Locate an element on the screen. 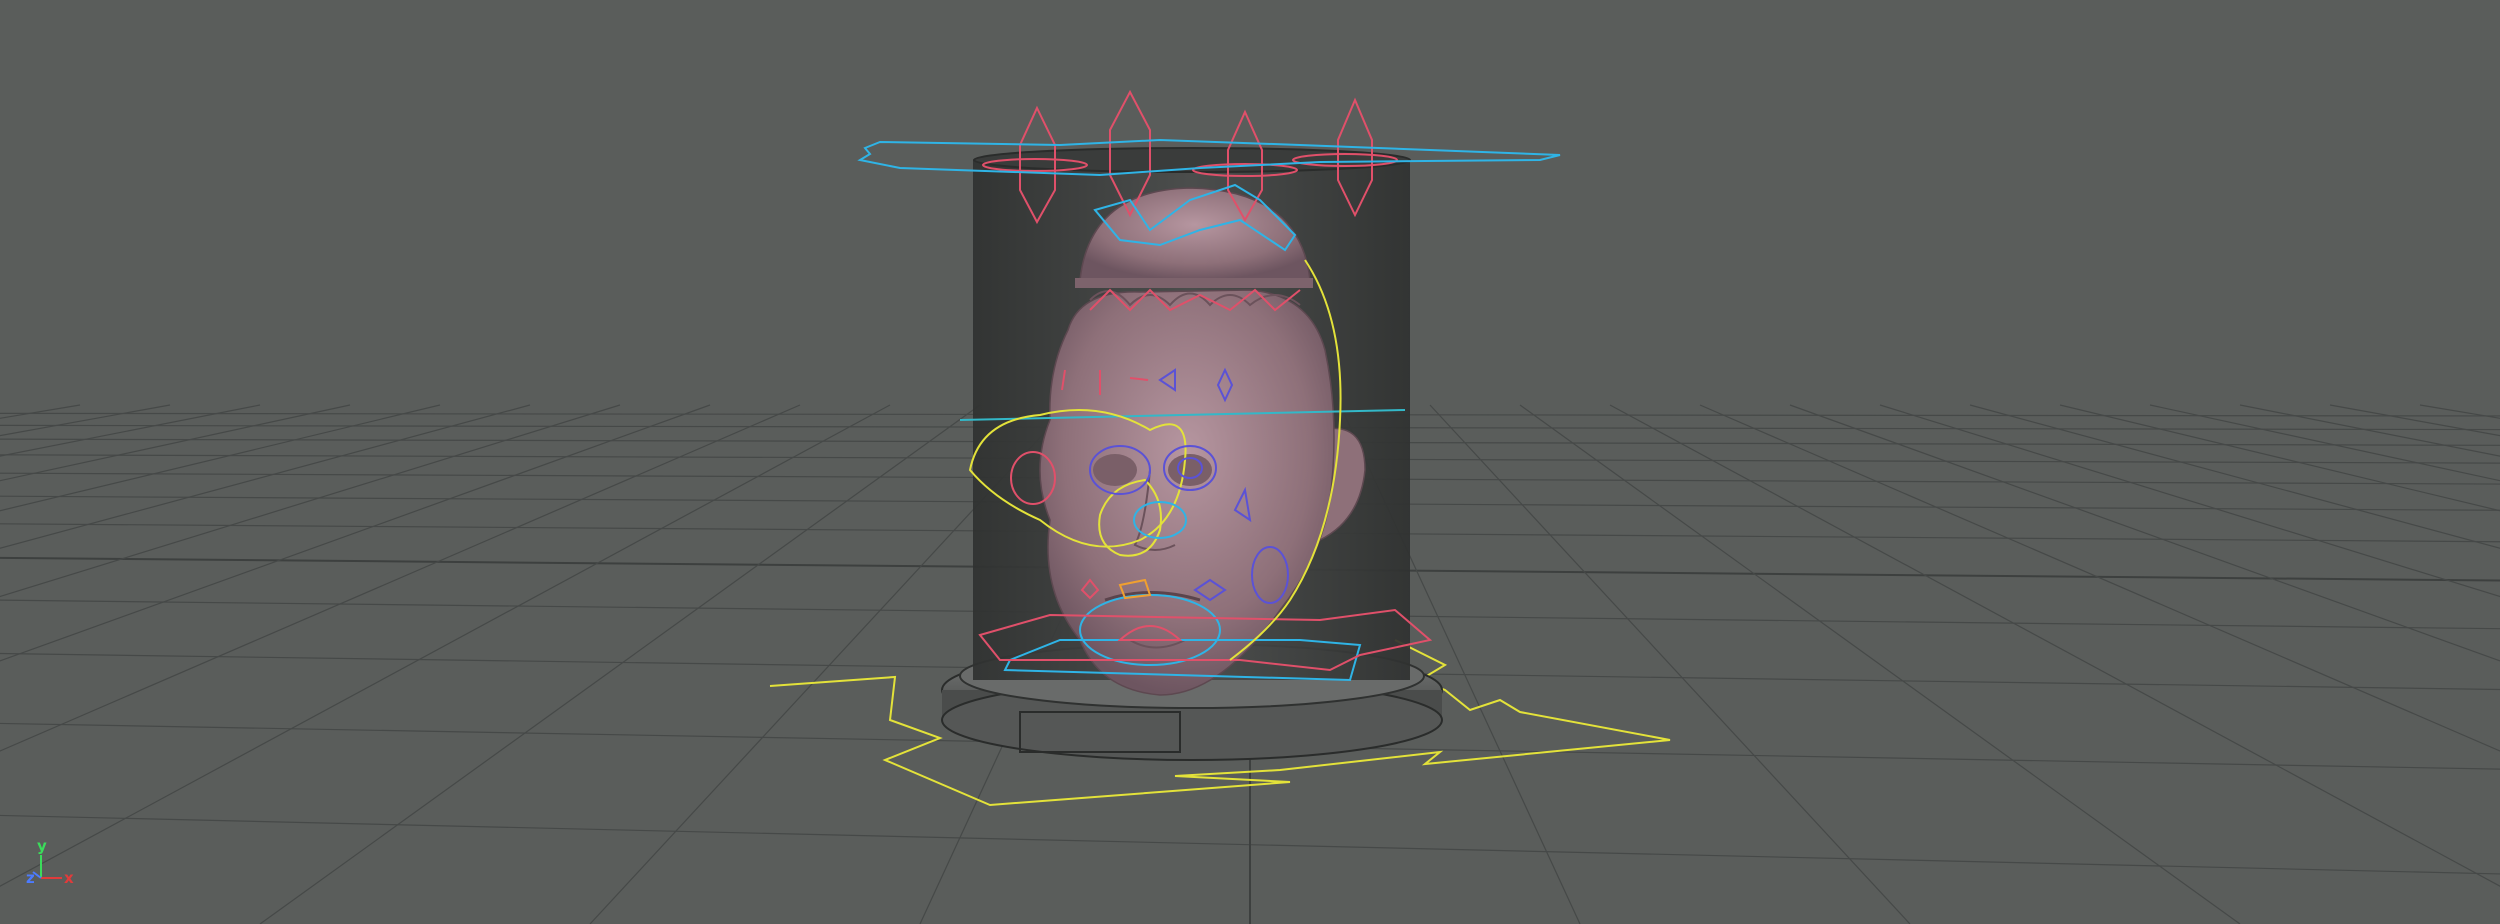 The height and width of the screenshot is (924, 2500). axis-z-label: z is located at coordinates (30, 878).